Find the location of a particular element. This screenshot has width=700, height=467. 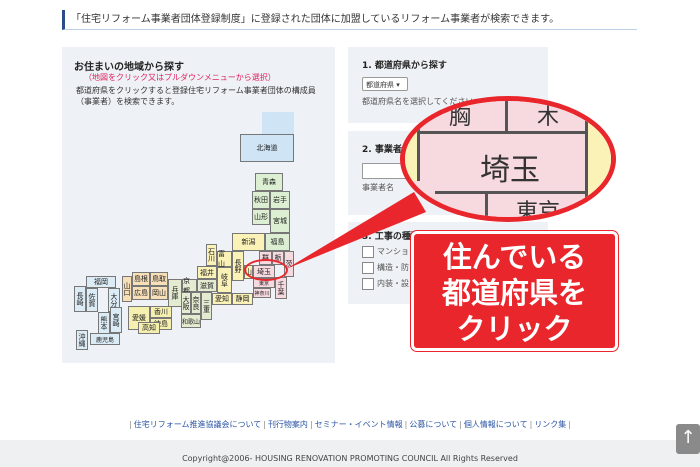

footer-link-recruitment: 公募について is located at coordinates (433, 424).